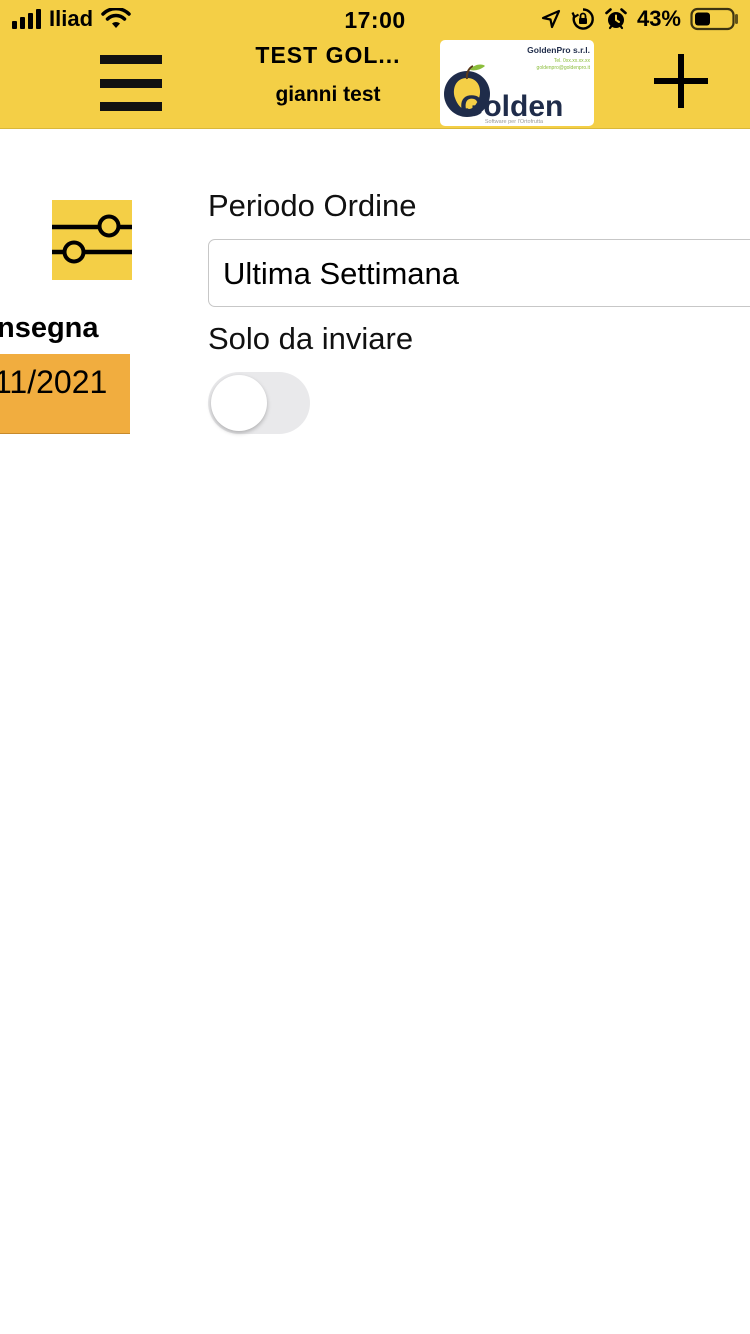  What do you see at coordinates (616, 19) in the screenshot?
I see `alarm-icon` at bounding box center [616, 19].